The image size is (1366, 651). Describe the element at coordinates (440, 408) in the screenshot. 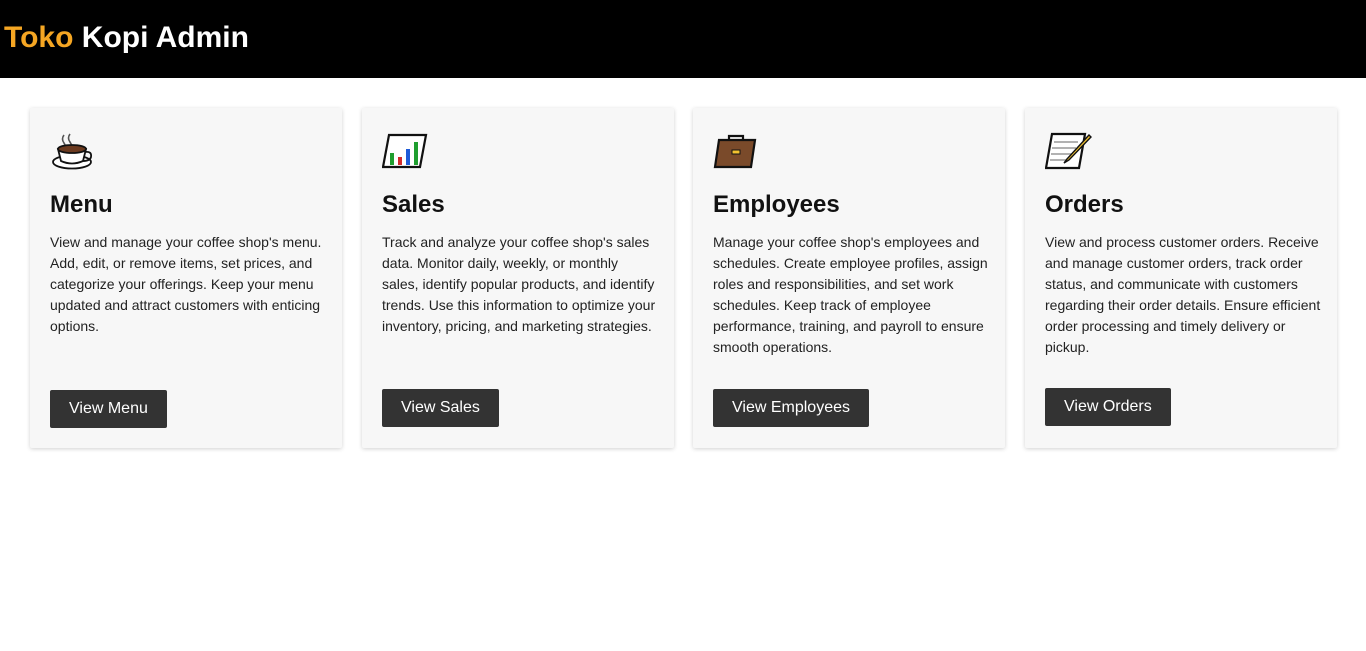

I see `view-sales-button: View Sales` at that location.